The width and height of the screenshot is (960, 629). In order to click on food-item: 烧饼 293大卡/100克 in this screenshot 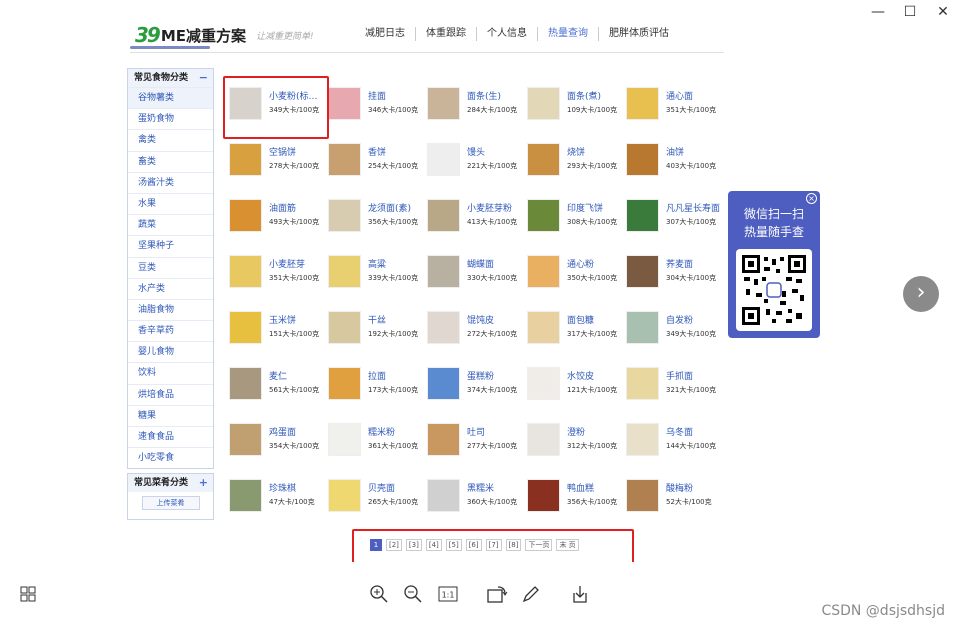, I will do `click(577, 161)`.